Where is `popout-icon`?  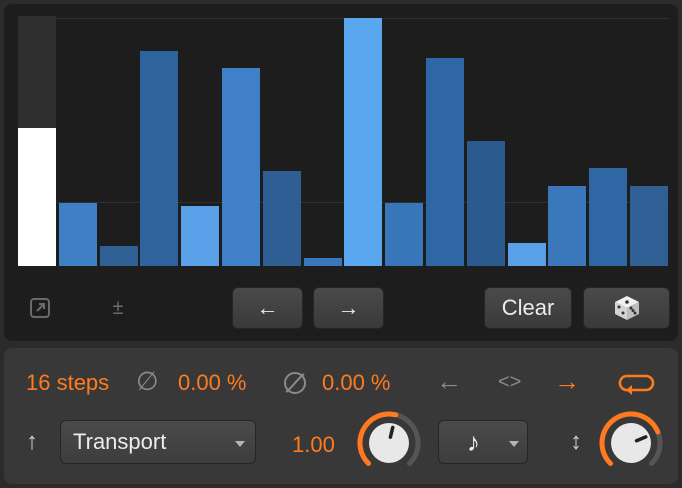 popout-icon is located at coordinates (40, 308).